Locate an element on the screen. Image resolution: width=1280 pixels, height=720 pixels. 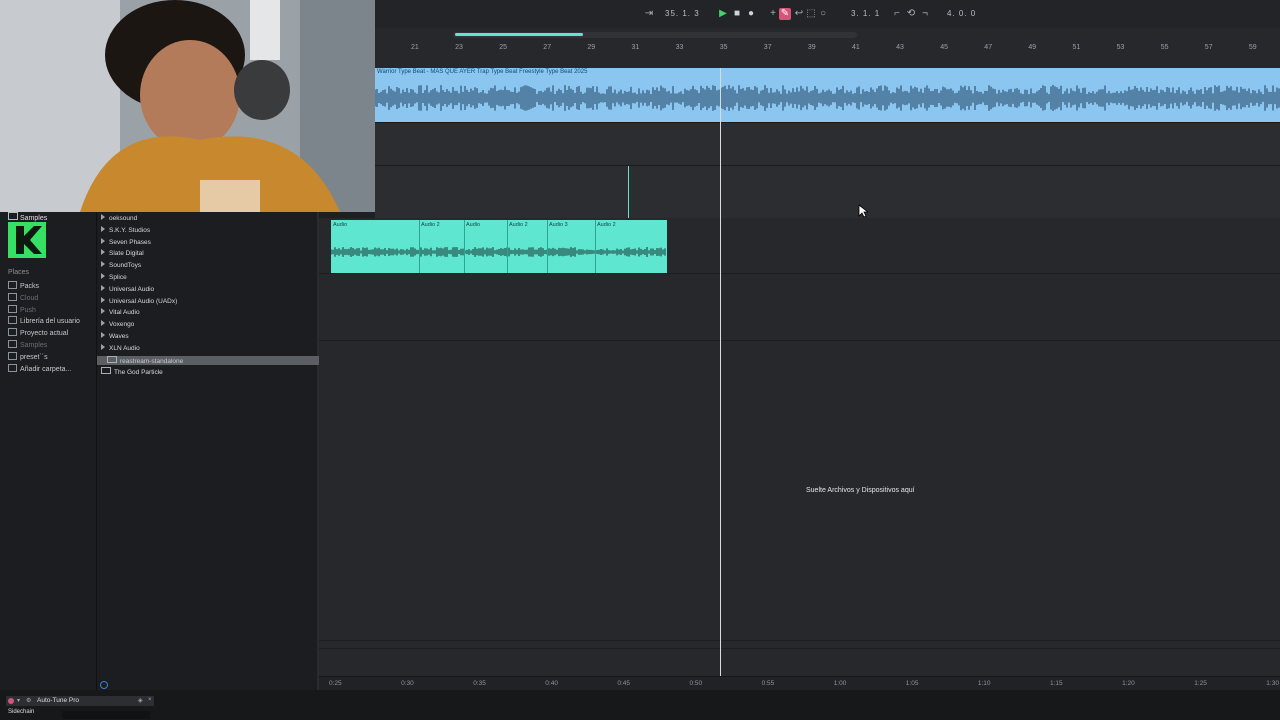
folder-item: Waves is located at coordinates (115, 336).